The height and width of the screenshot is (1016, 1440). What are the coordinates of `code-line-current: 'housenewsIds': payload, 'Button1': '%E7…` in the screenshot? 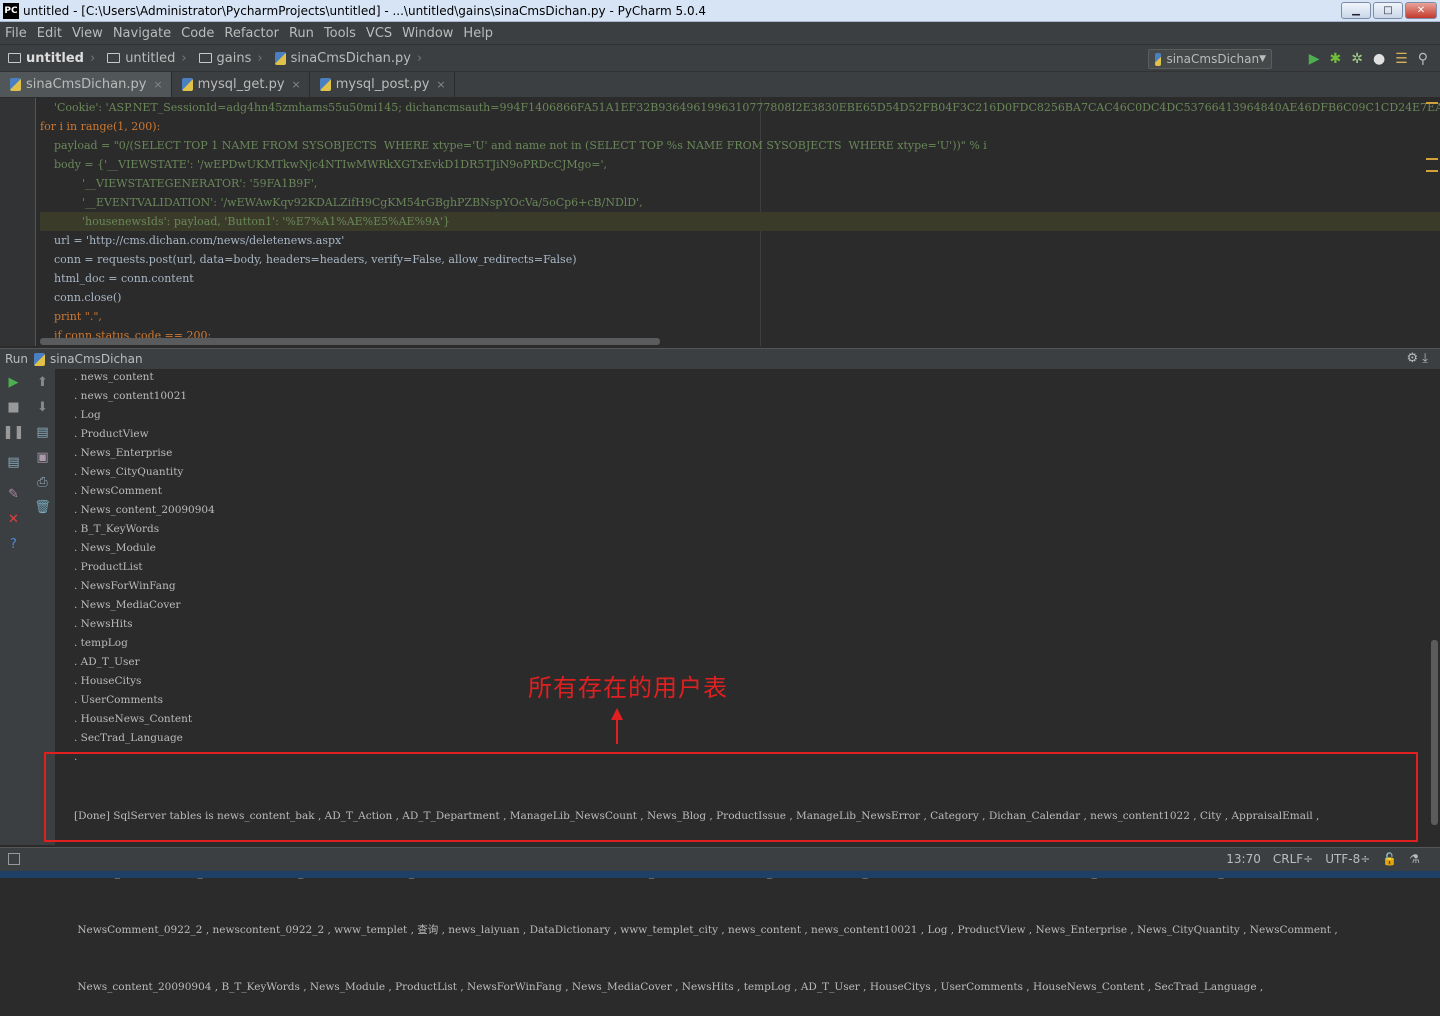 It's located at (740, 221).